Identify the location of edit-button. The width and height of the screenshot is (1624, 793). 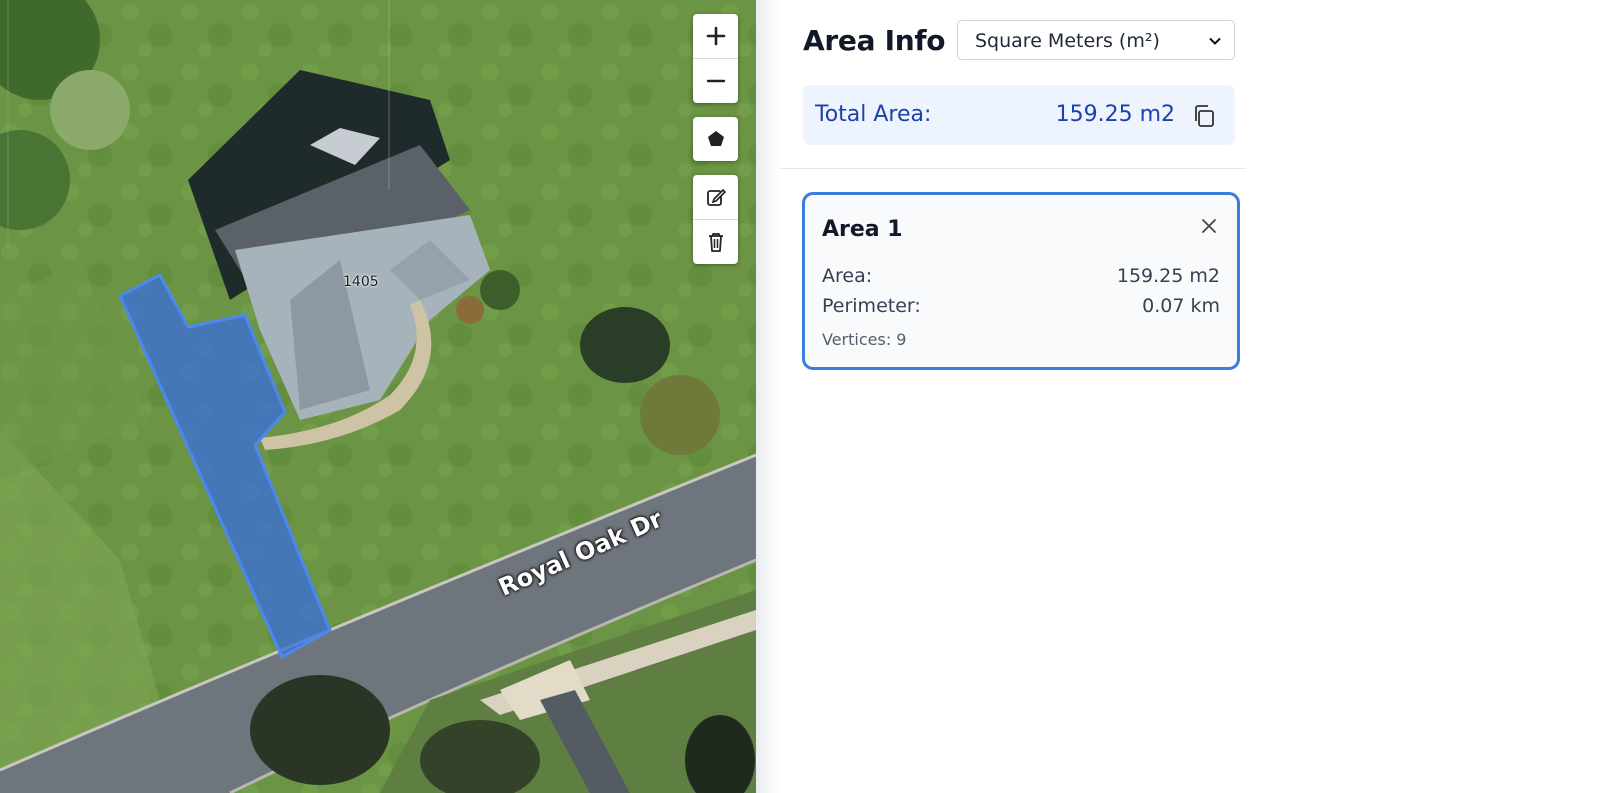
(715, 197).